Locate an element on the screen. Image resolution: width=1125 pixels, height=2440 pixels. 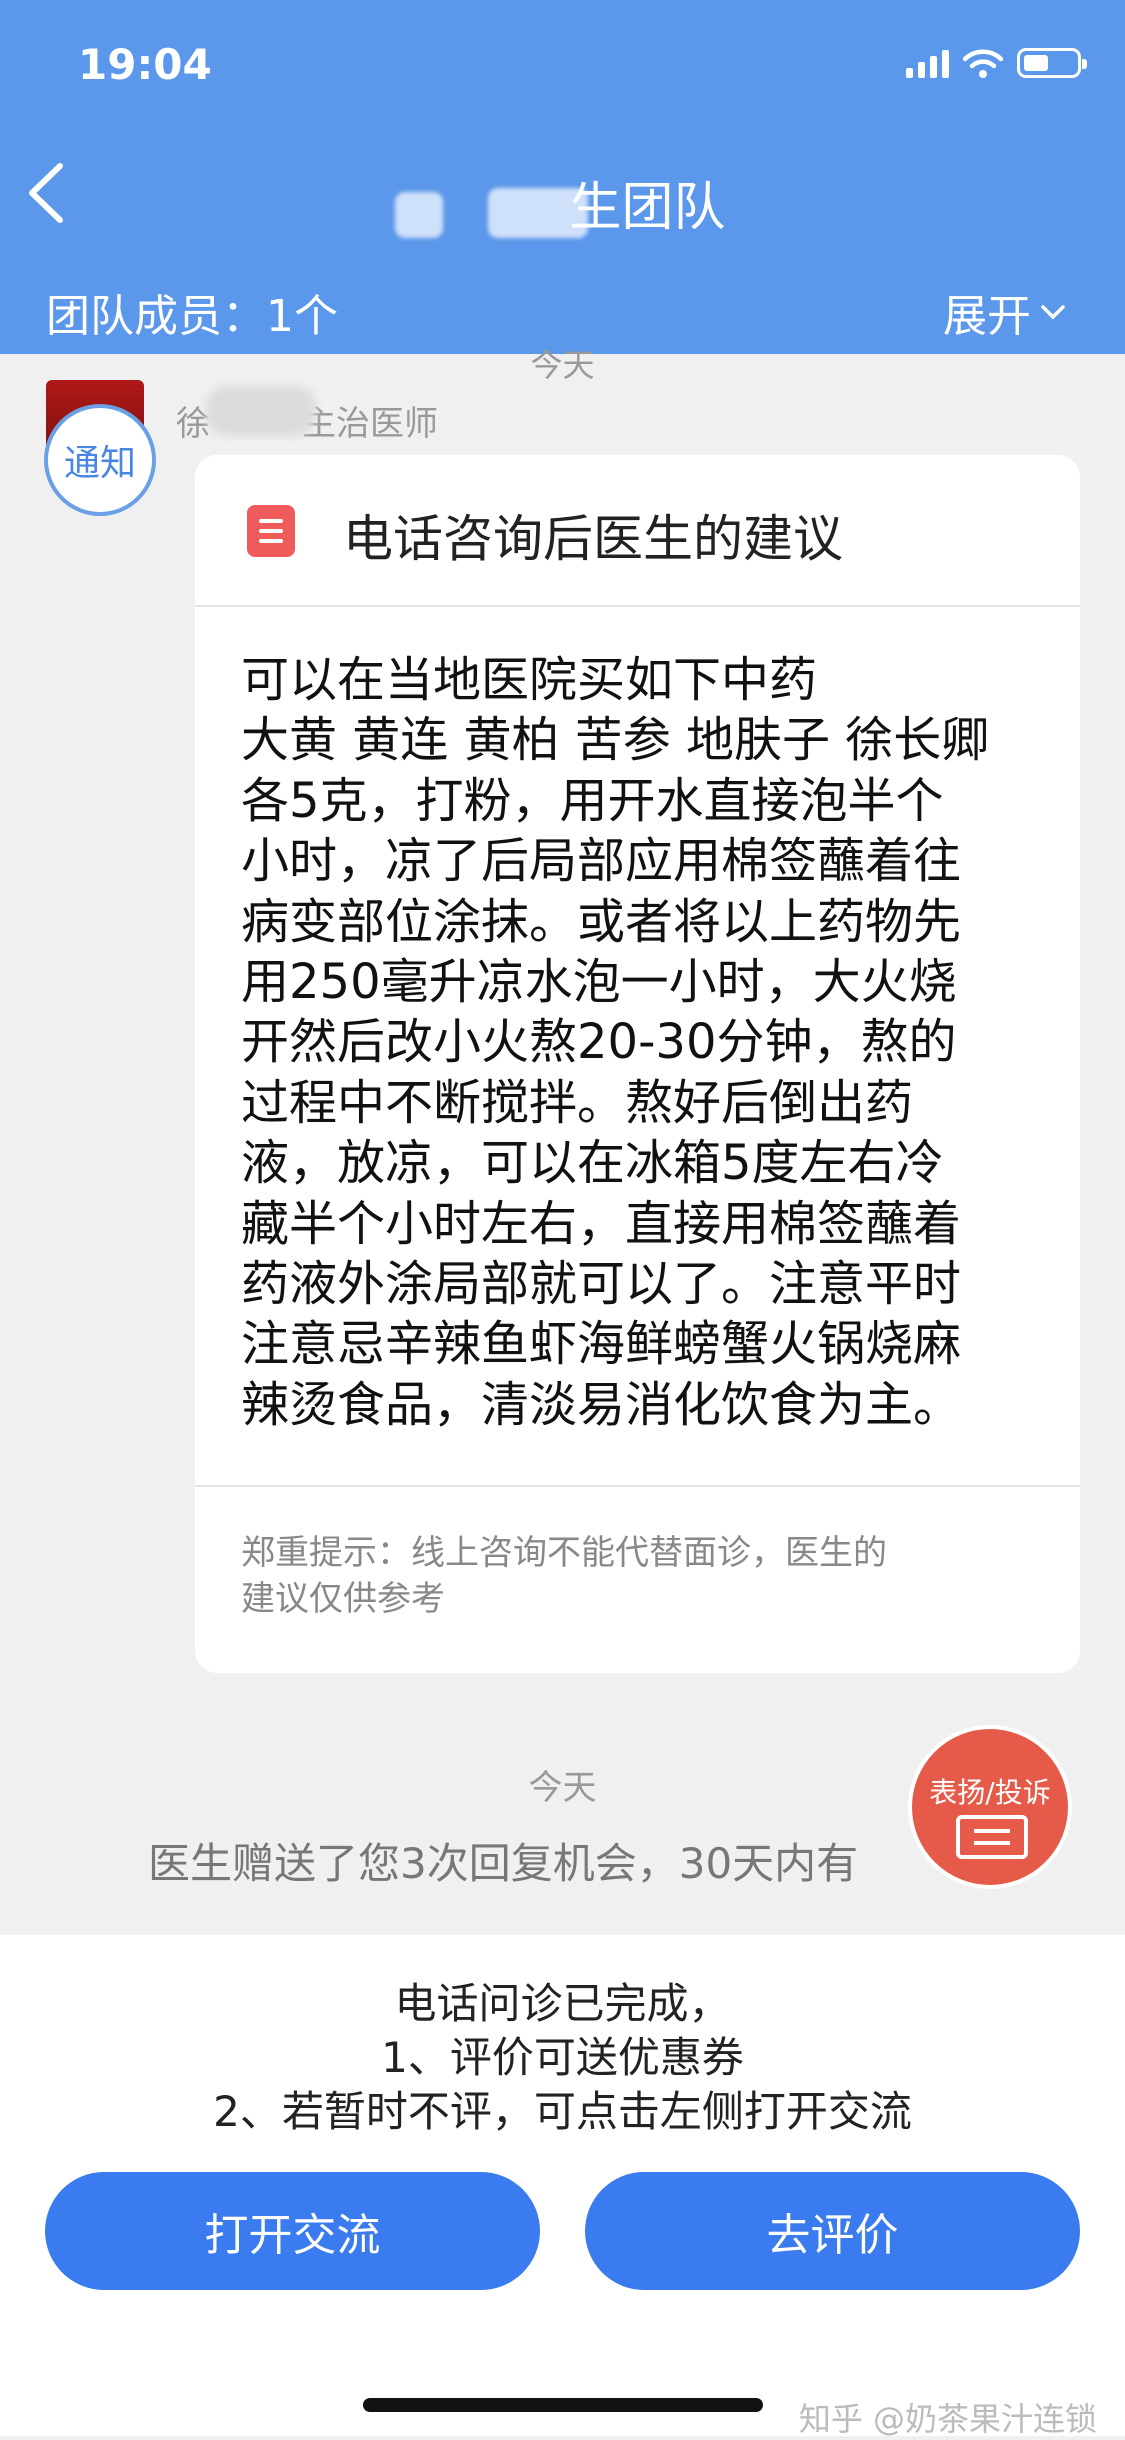
card-divider is located at coordinates (637, 1486).